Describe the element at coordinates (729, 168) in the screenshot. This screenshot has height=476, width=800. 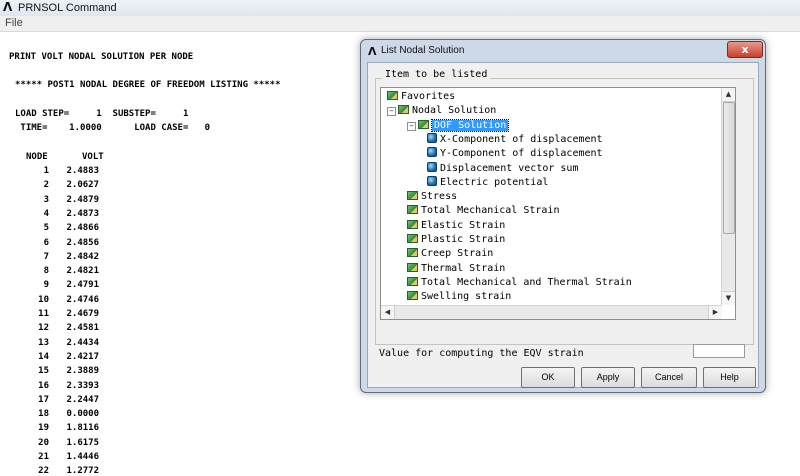
I see `scroll-thumb` at that location.